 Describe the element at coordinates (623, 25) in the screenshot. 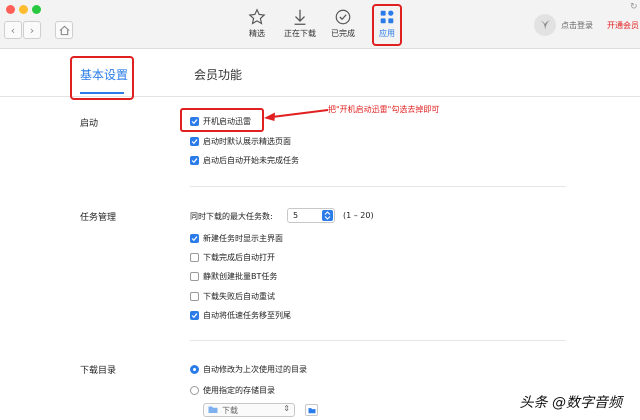

I see `open-membership-link: 开通会员` at that location.